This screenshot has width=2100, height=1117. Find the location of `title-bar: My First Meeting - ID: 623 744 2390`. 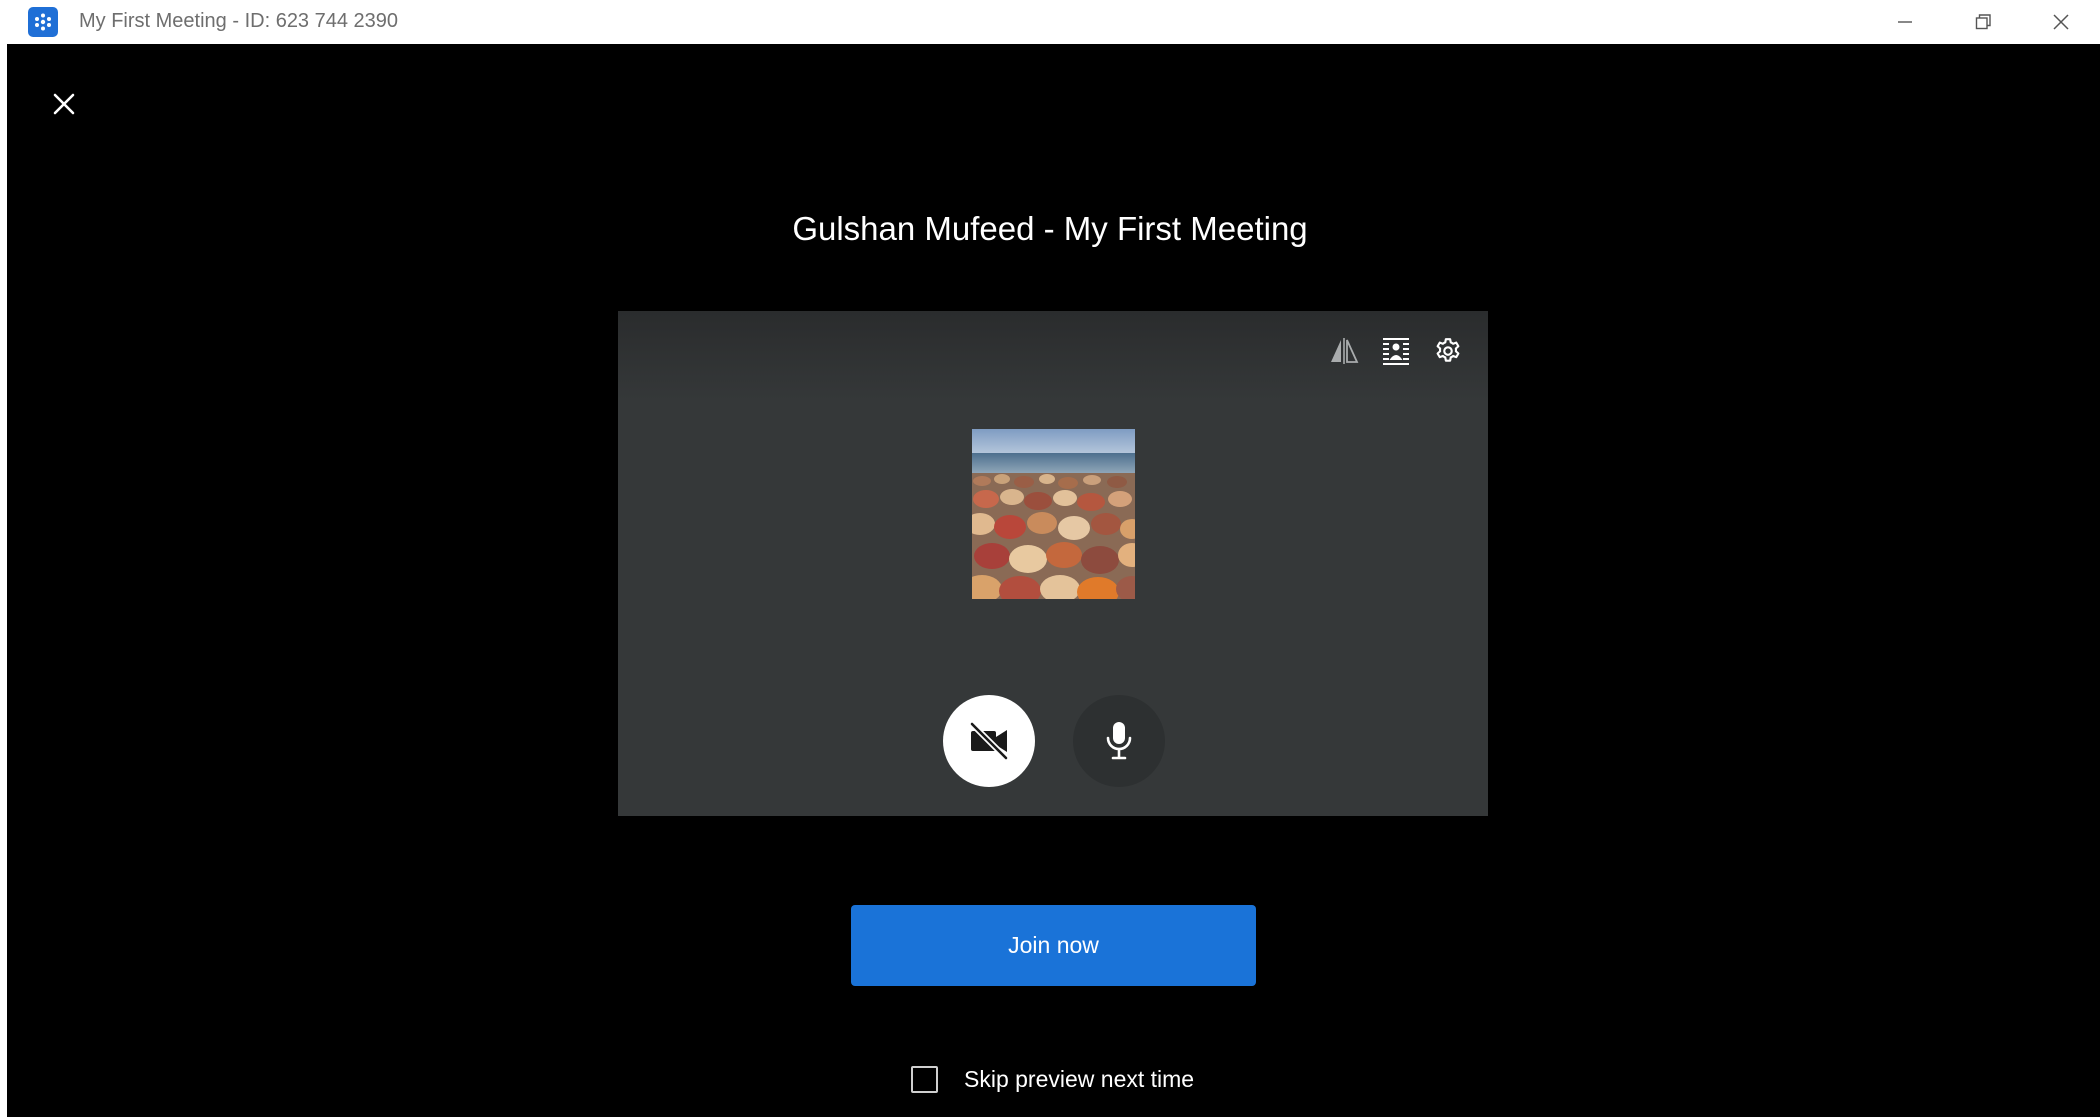

title-bar: My First Meeting - ID: 623 744 2390 is located at coordinates (1050, 22).